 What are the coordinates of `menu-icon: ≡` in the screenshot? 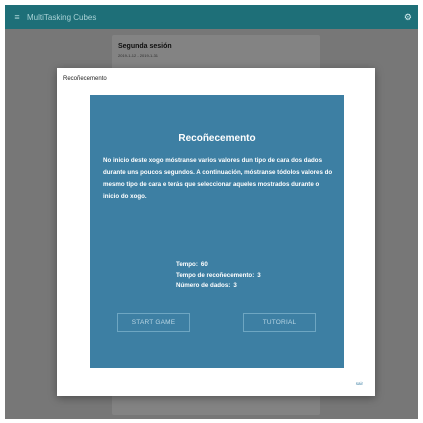 It's located at (17, 17).